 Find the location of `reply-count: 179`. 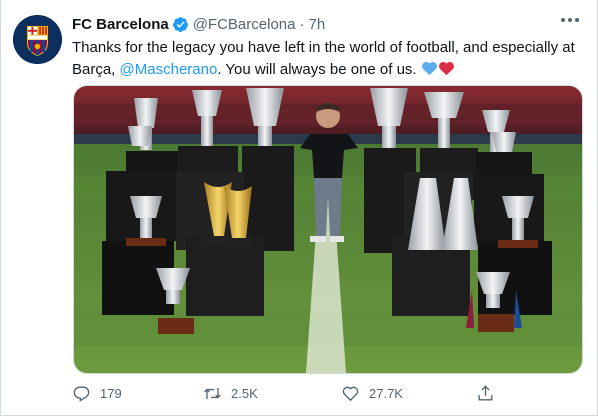

reply-count: 179 is located at coordinates (111, 393).